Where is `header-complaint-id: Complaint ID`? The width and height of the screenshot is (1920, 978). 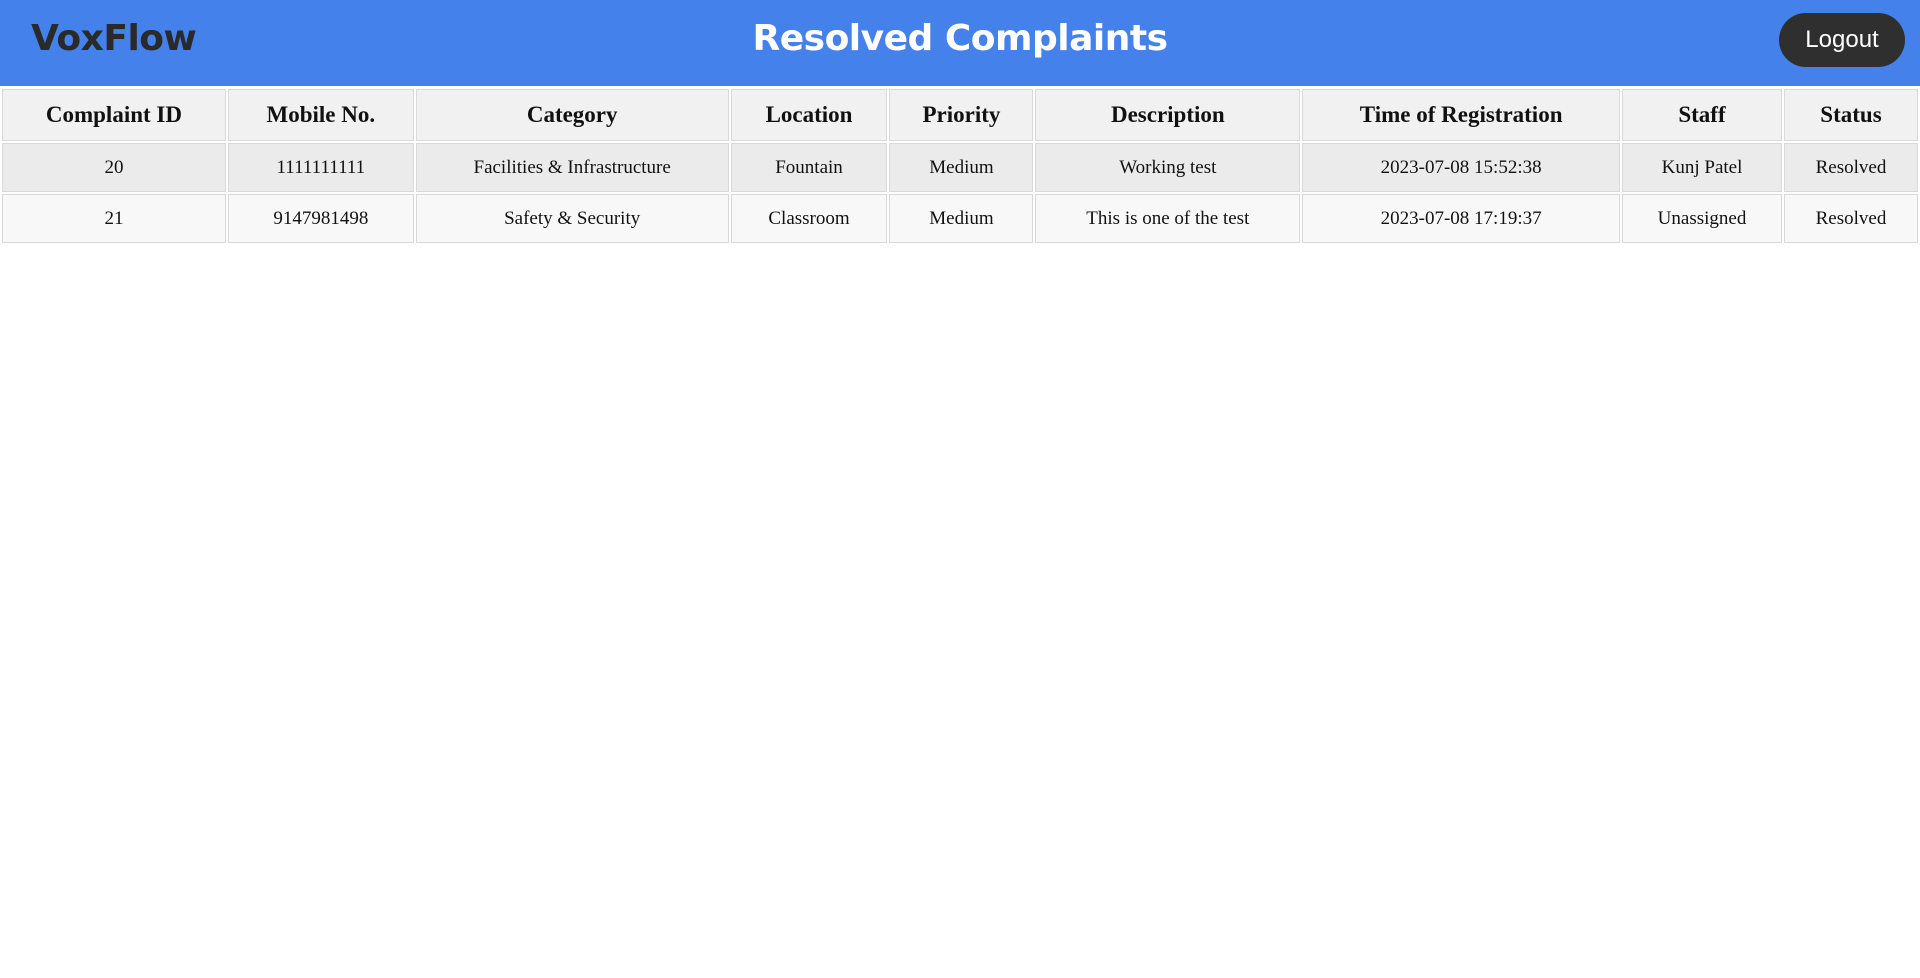 header-complaint-id: Complaint ID is located at coordinates (114, 115).